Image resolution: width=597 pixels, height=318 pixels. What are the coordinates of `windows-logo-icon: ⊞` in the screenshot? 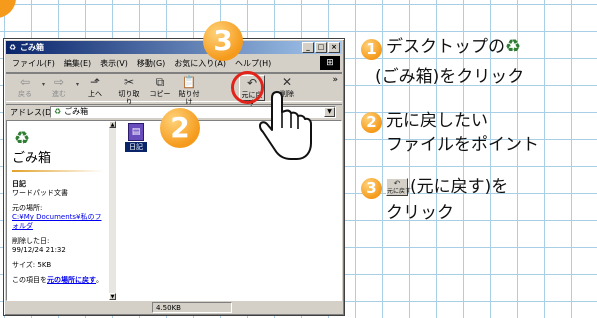 It's located at (330, 63).